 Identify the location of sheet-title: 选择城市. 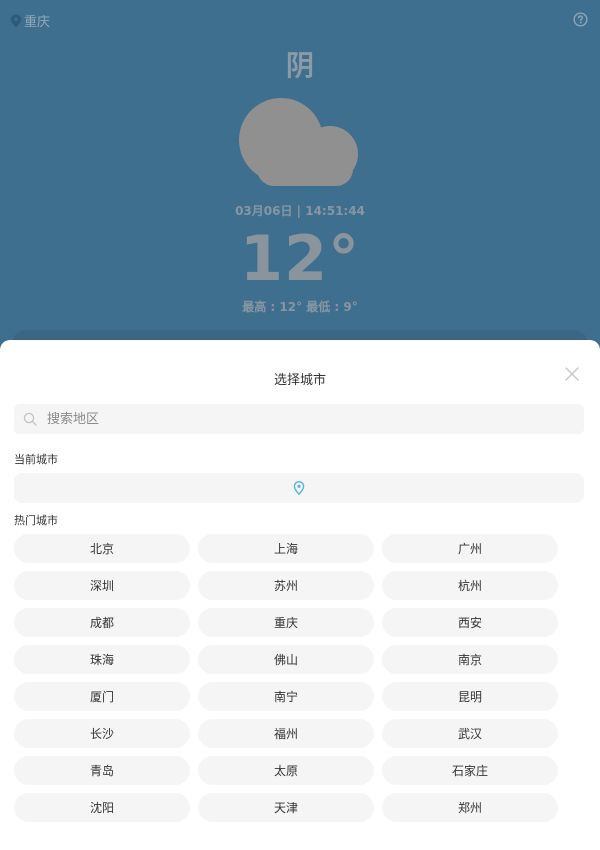
(299, 380).